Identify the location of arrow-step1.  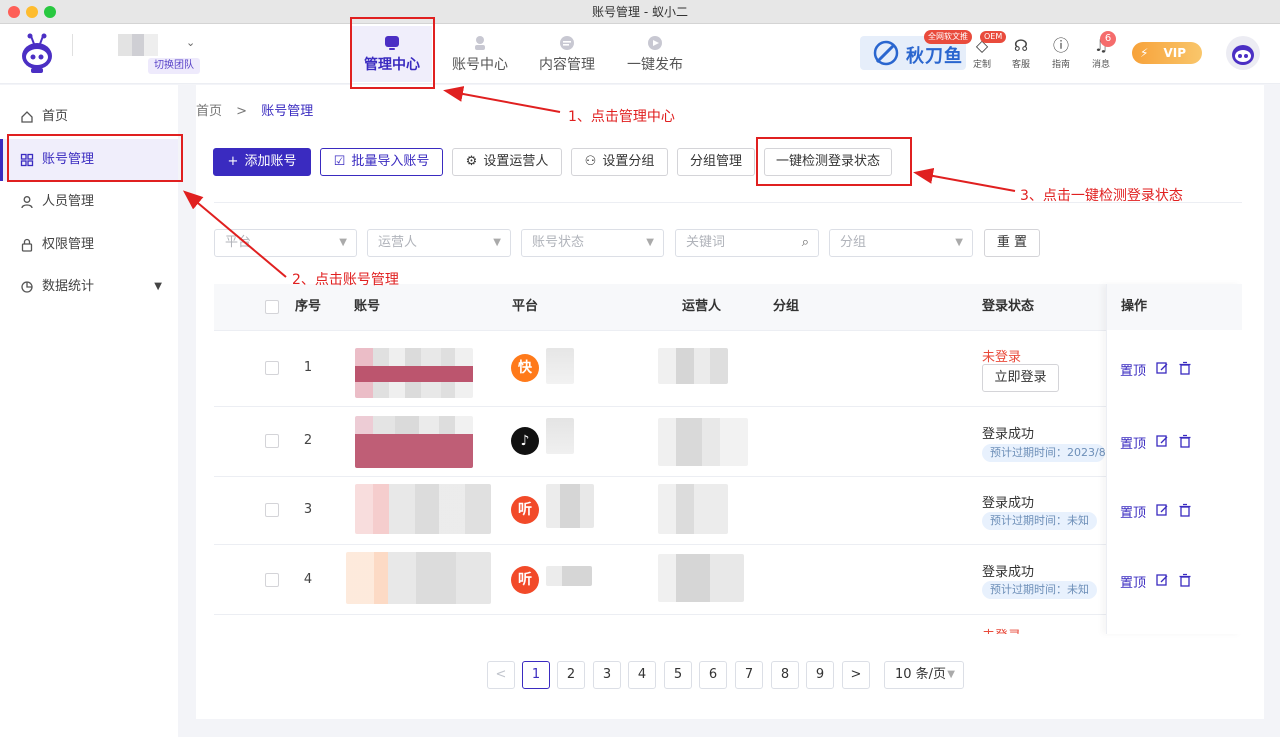
(502, 99).